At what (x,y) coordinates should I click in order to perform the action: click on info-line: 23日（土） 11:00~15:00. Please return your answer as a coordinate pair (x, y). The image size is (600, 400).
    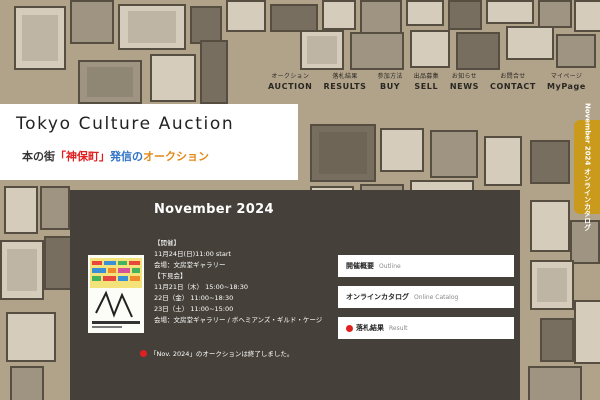
    Looking at the image, I should click on (194, 309).